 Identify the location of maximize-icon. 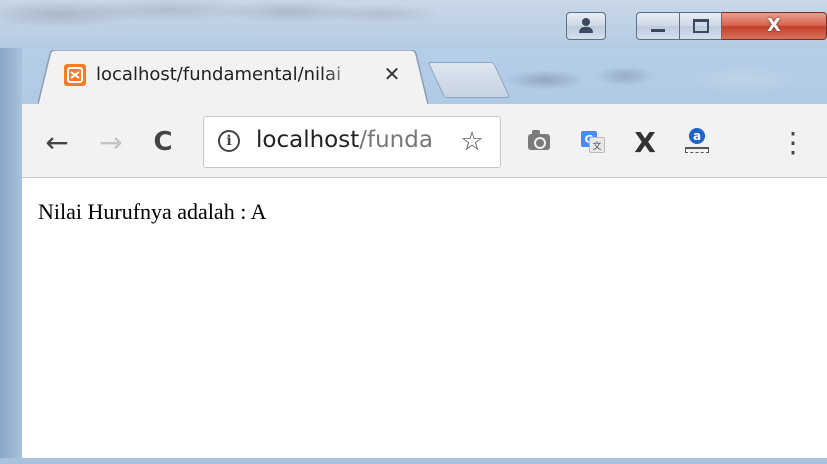
(700, 26).